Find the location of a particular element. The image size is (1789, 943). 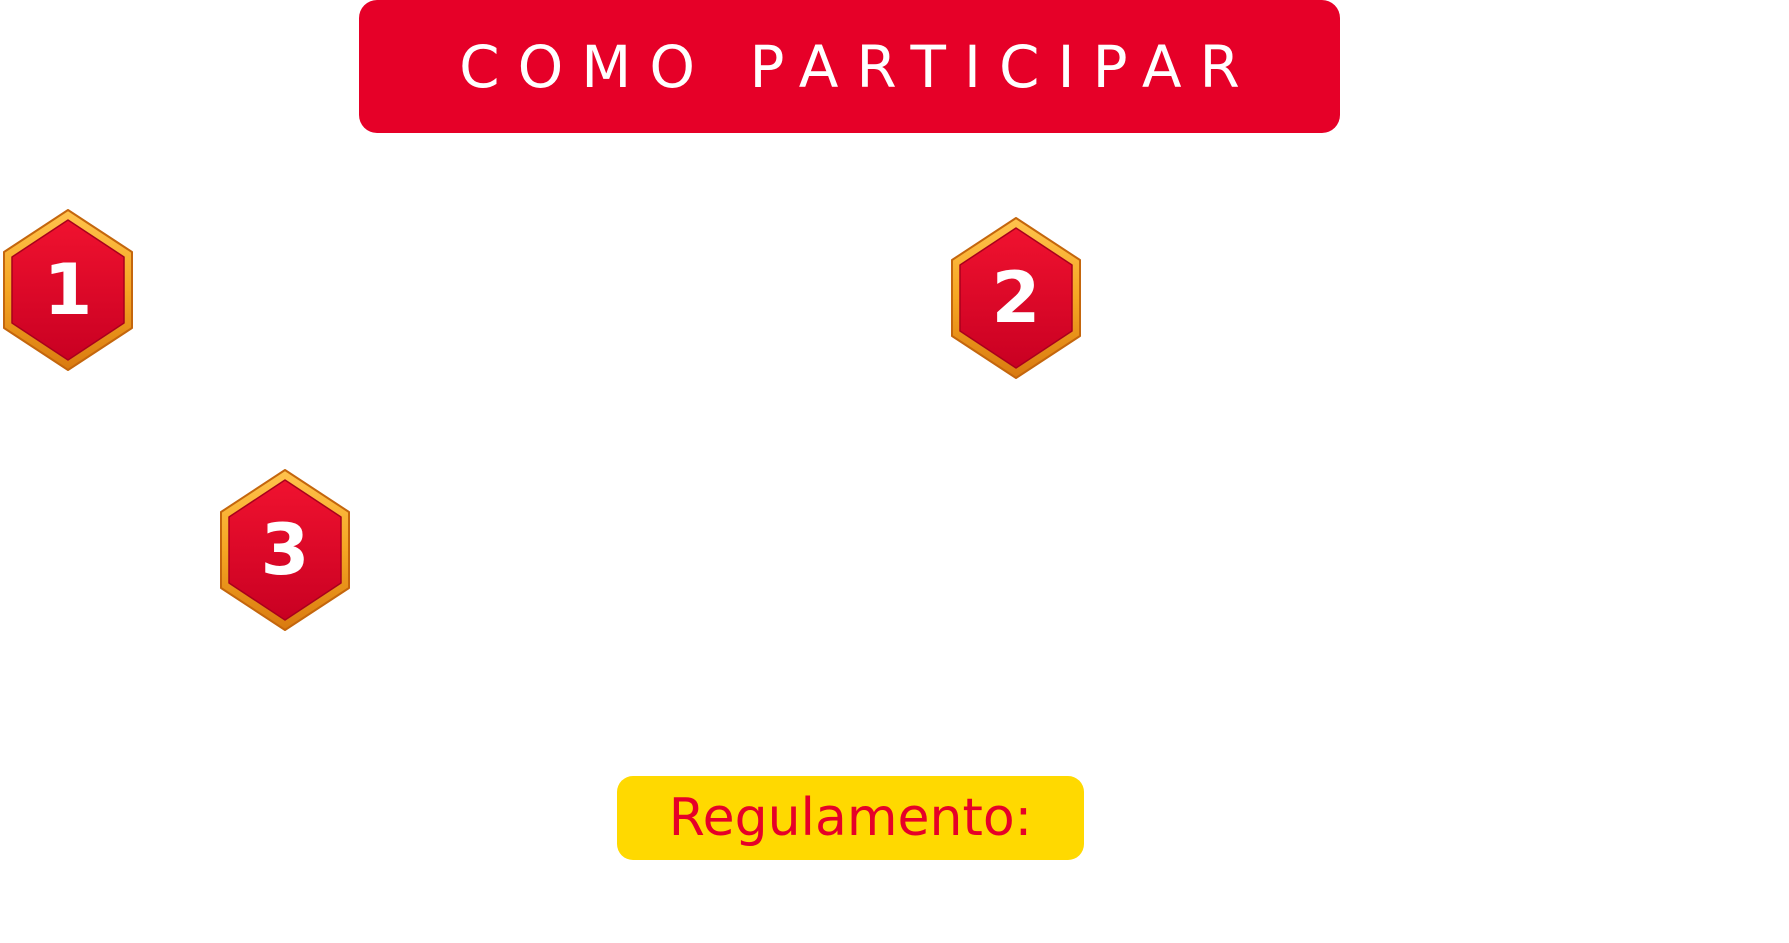

step-badge-2: 2 is located at coordinates (1016, 298).